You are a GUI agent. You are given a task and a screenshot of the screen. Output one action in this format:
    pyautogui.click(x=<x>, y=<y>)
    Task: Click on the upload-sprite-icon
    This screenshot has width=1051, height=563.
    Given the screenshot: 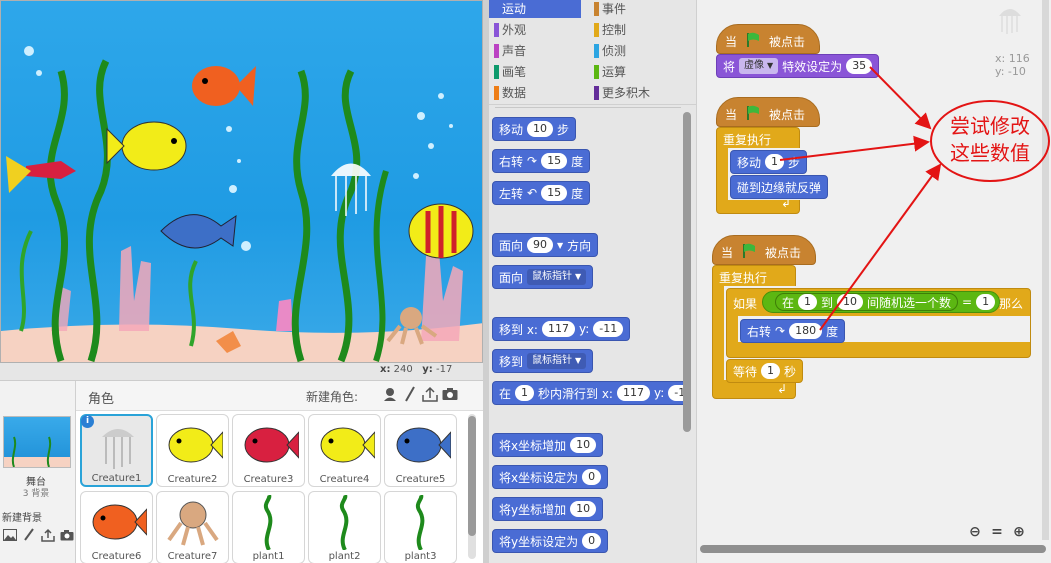 What is the action you would take?
    pyautogui.click(x=430, y=394)
    